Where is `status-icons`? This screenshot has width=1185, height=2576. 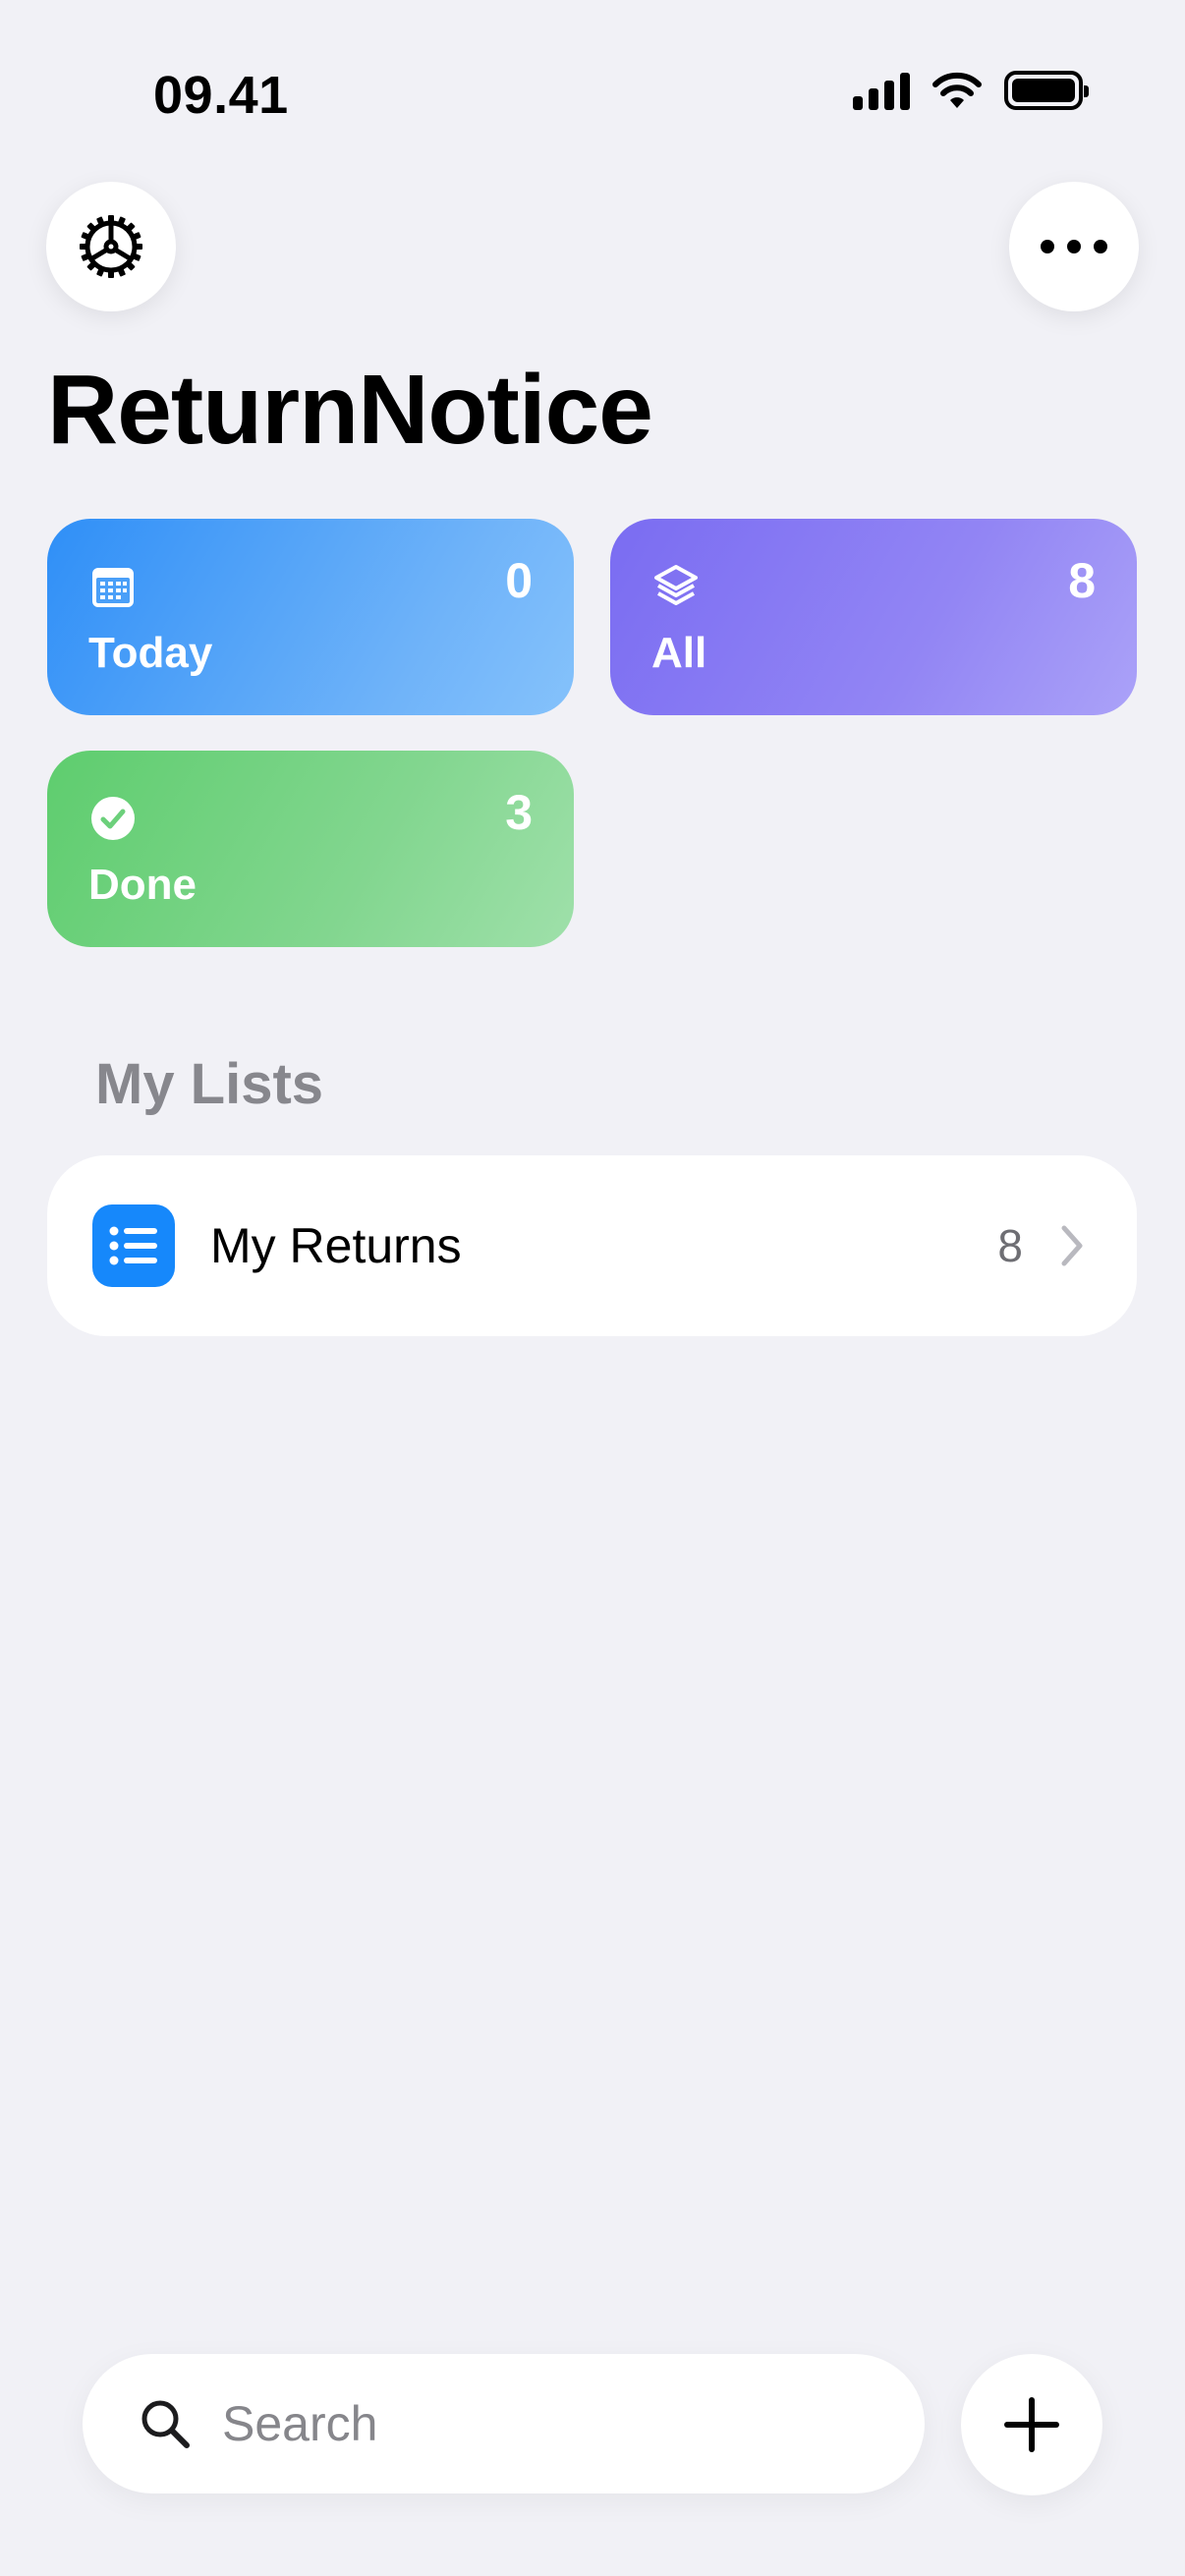 status-icons is located at coordinates (971, 90).